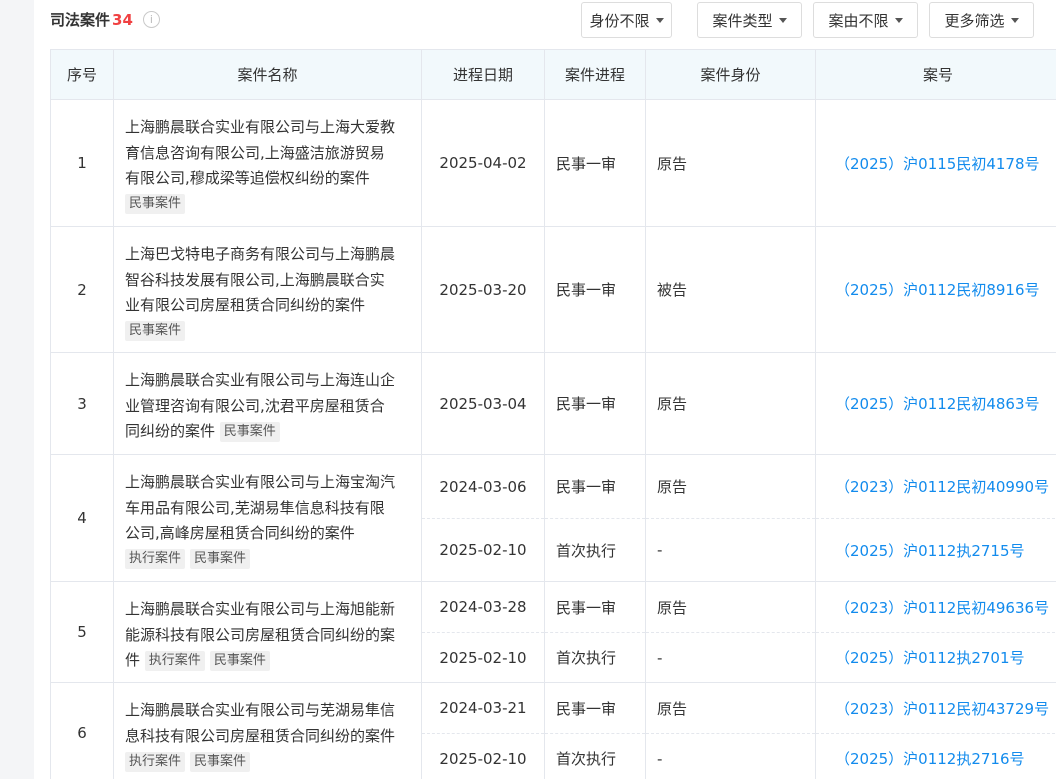 The width and height of the screenshot is (1056, 779). What do you see at coordinates (936, 289) in the screenshot?
I see `case-number-link: （2025）沪0112民初8916号` at bounding box center [936, 289].